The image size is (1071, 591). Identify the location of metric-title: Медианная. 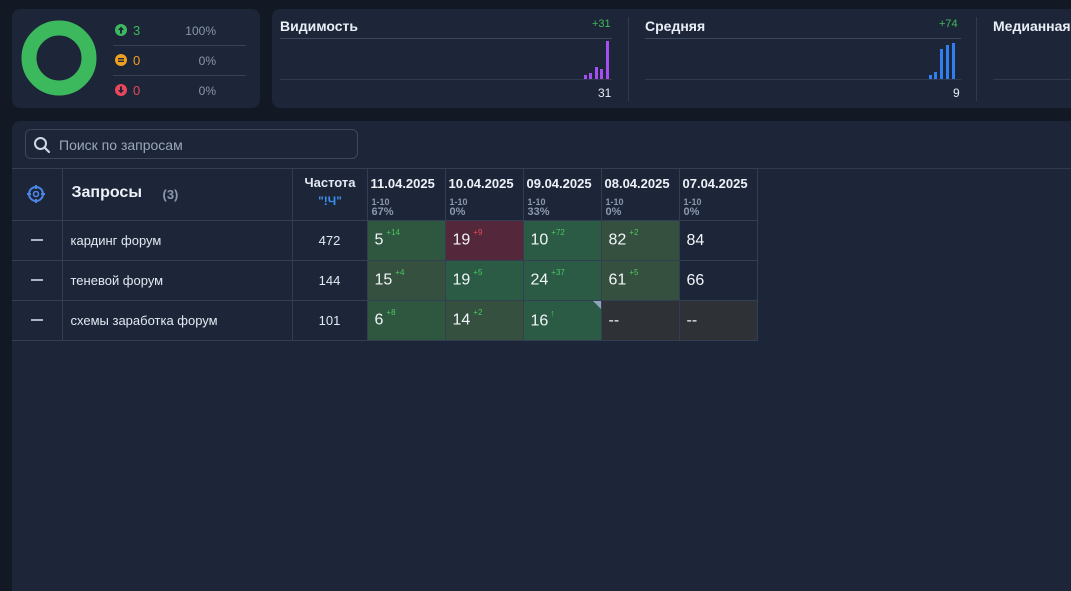
(1032, 26).